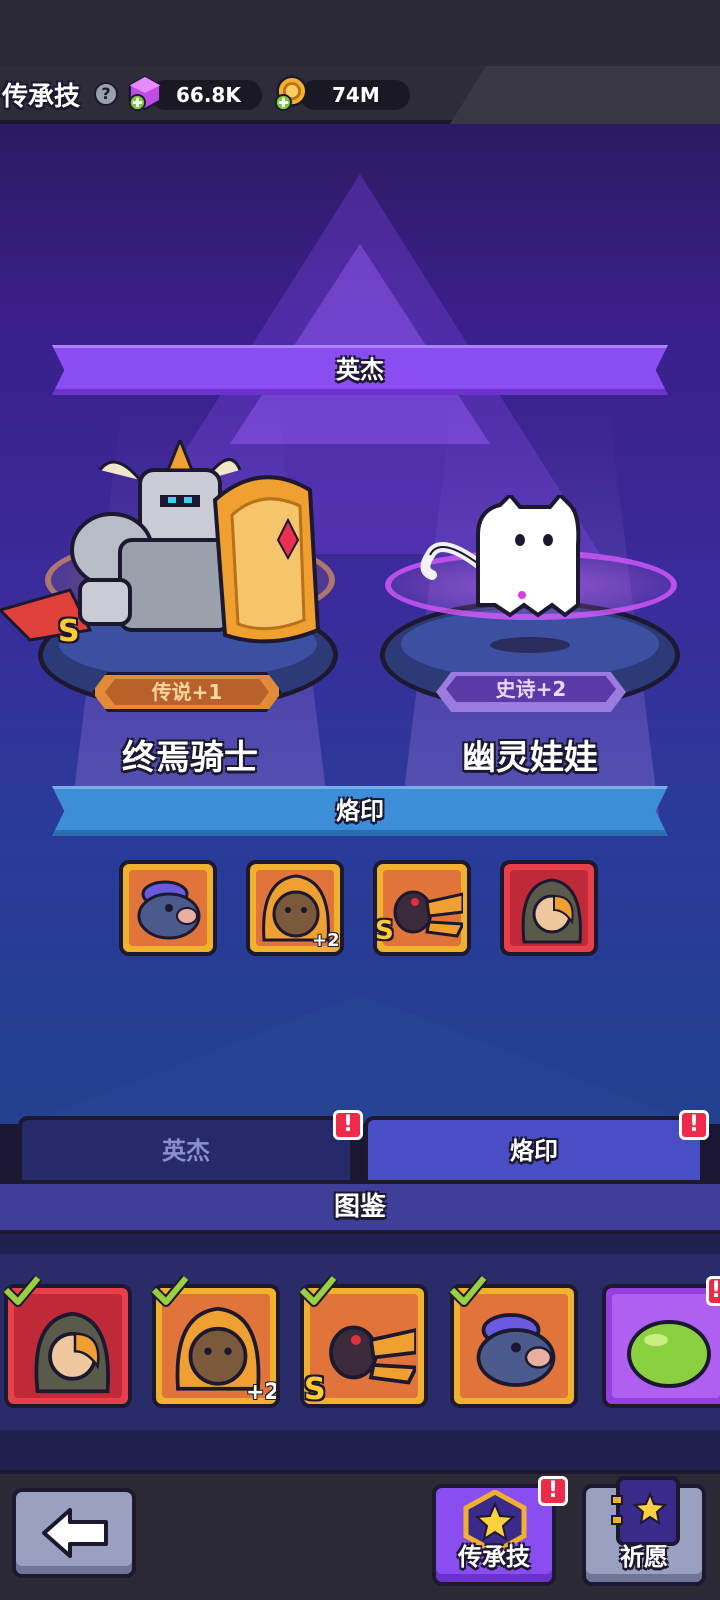  I want to click on imprint-slot-crow: S, so click(422, 908).